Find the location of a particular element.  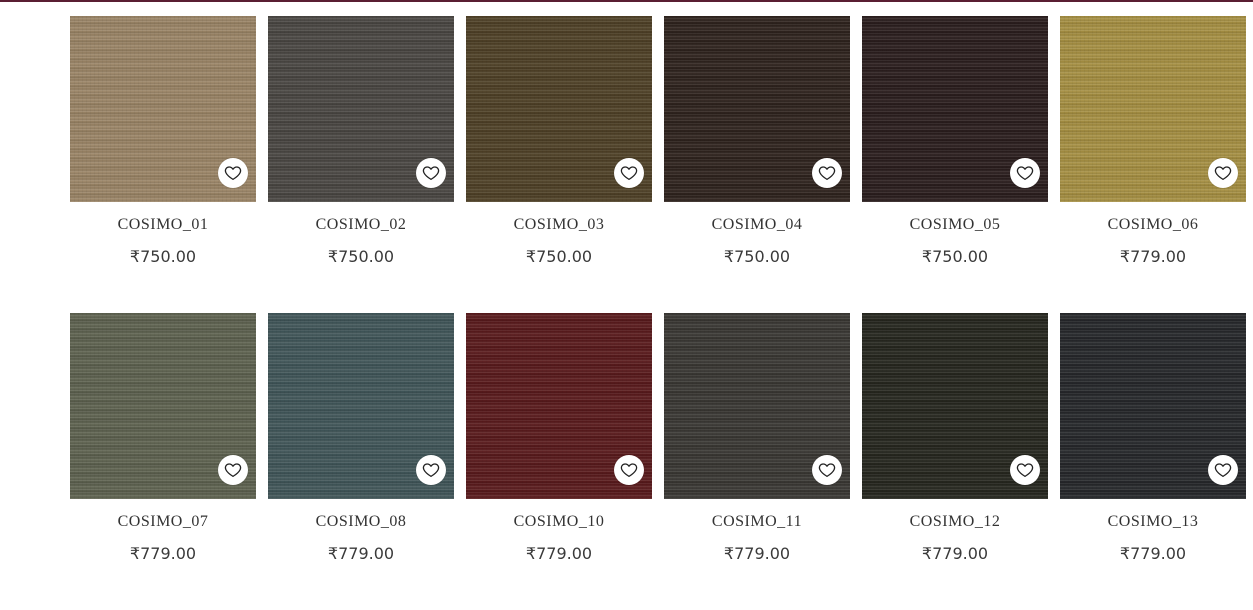

product-name: COSIMO_05 is located at coordinates (955, 225).